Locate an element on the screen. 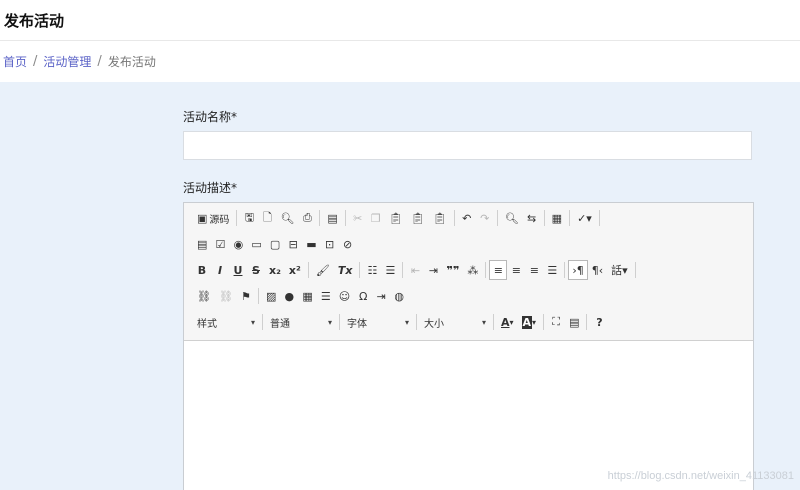 The height and width of the screenshot is (490, 800). horizontal-rule-button: ☰ is located at coordinates (326, 296).